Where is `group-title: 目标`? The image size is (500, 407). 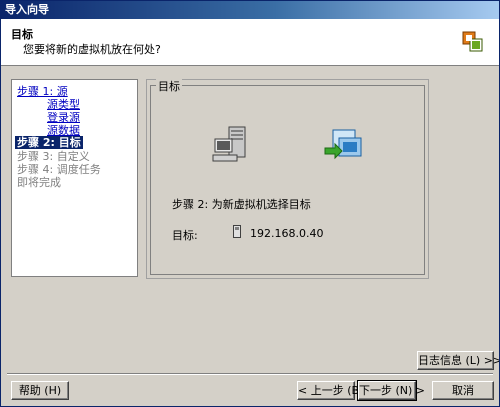
group-title: 目标 is located at coordinates (169, 86).